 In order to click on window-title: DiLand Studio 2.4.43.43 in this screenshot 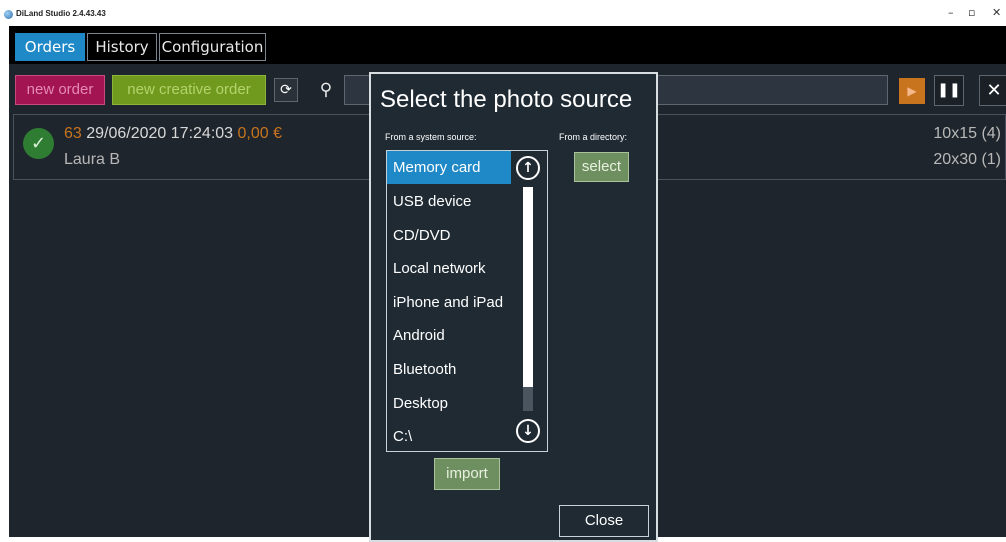, I will do `click(61, 13)`.